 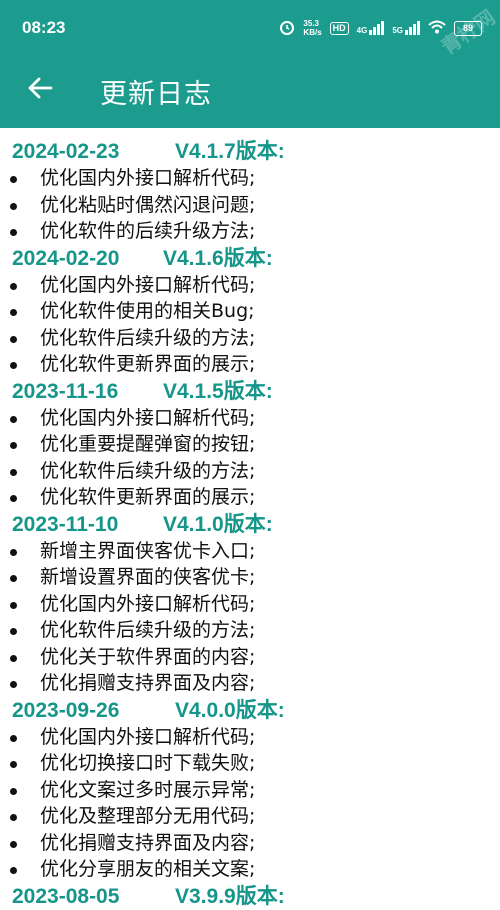 I want to click on signal-5g: 5G, so click(x=406, y=28).